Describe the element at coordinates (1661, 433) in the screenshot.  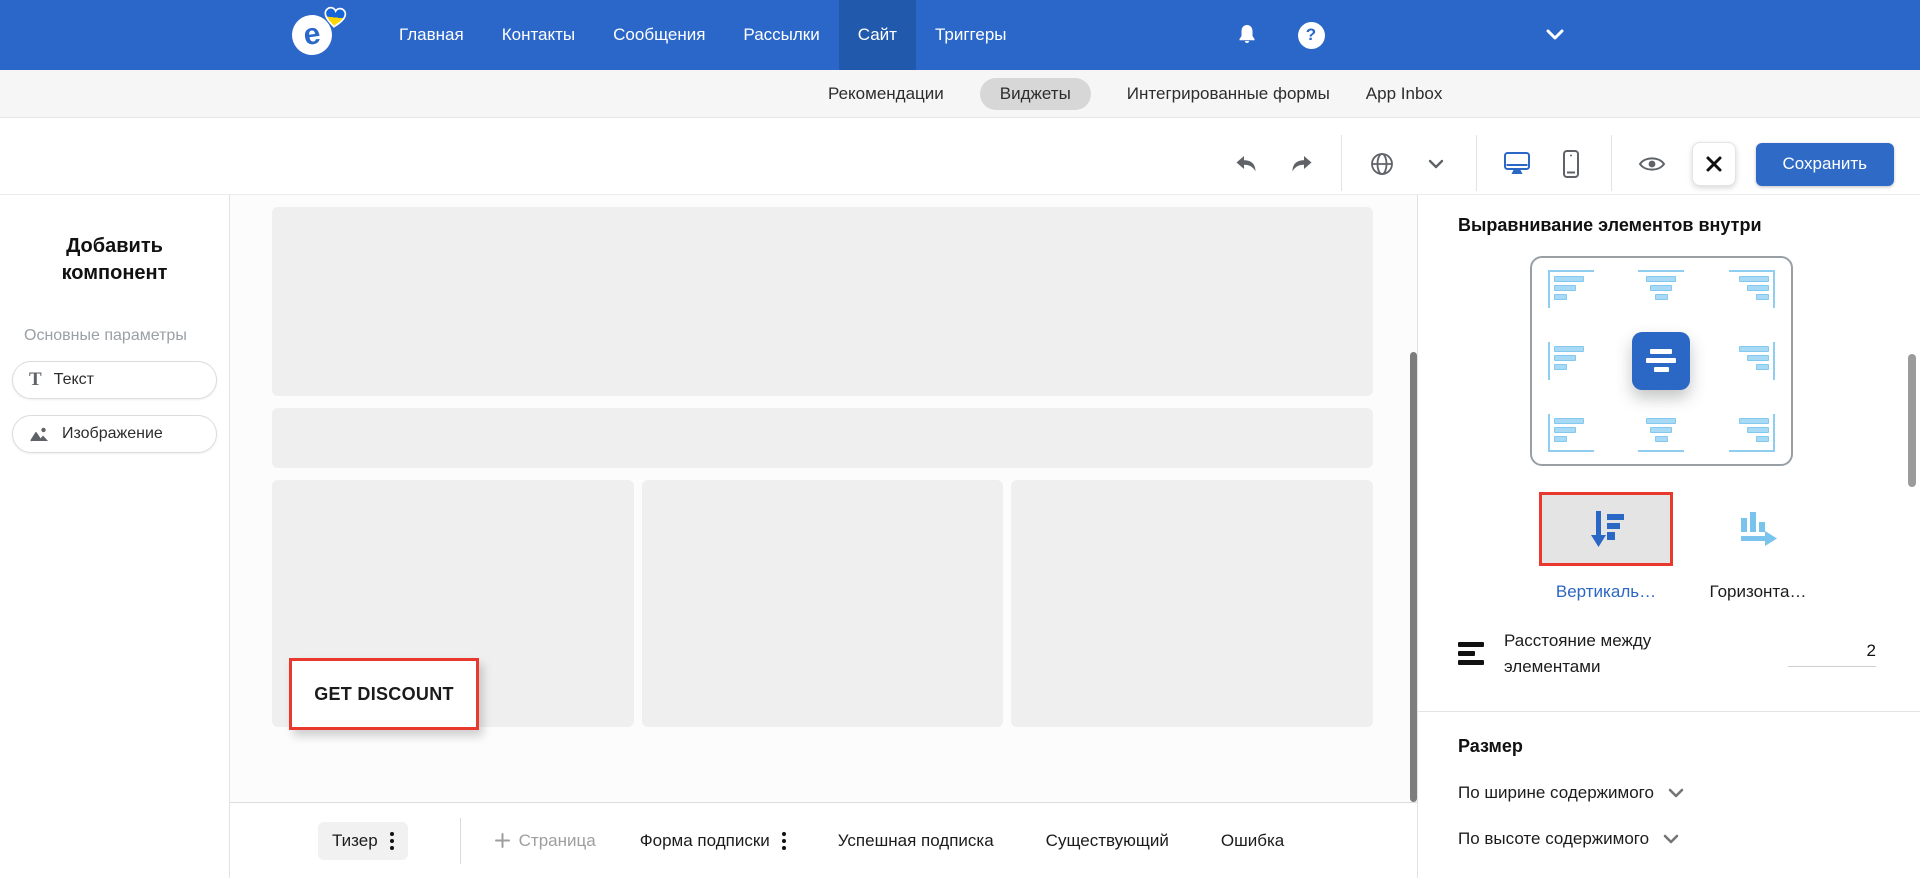
I see `align-bottom-center-icon` at that location.